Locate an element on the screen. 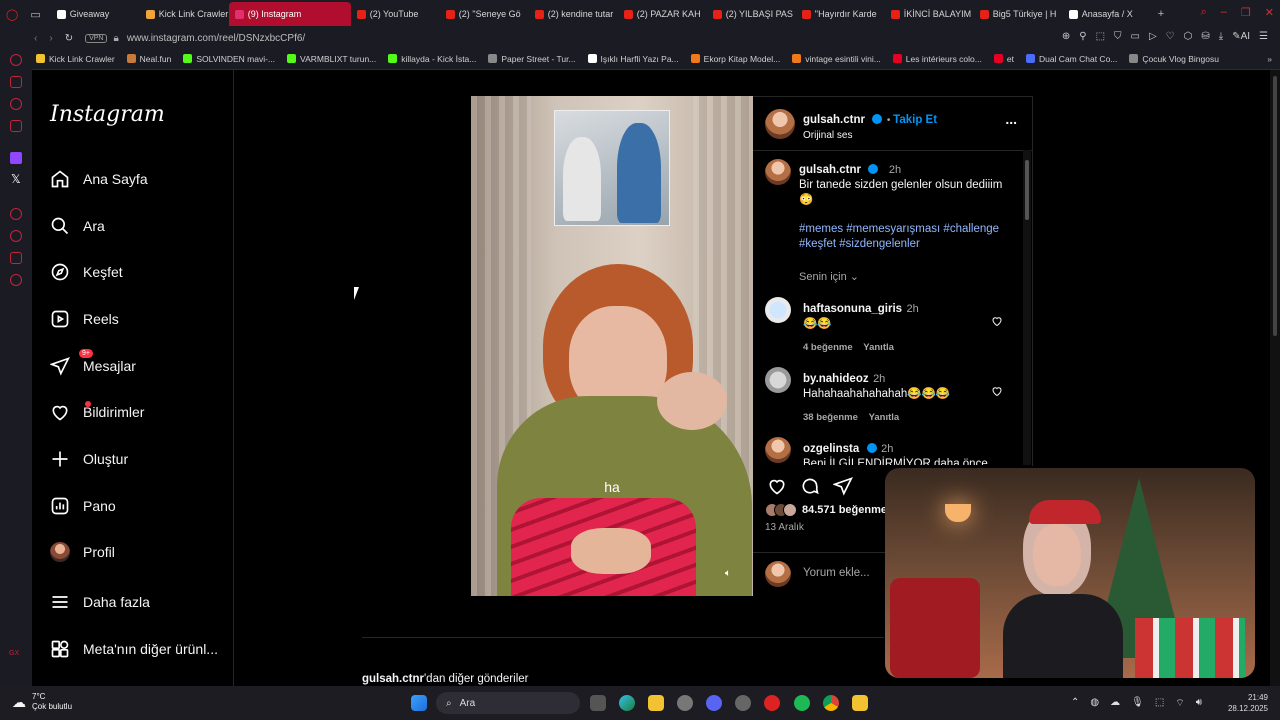 The height and width of the screenshot is (720, 1280). comment-icon is located at coordinates (810, 486).